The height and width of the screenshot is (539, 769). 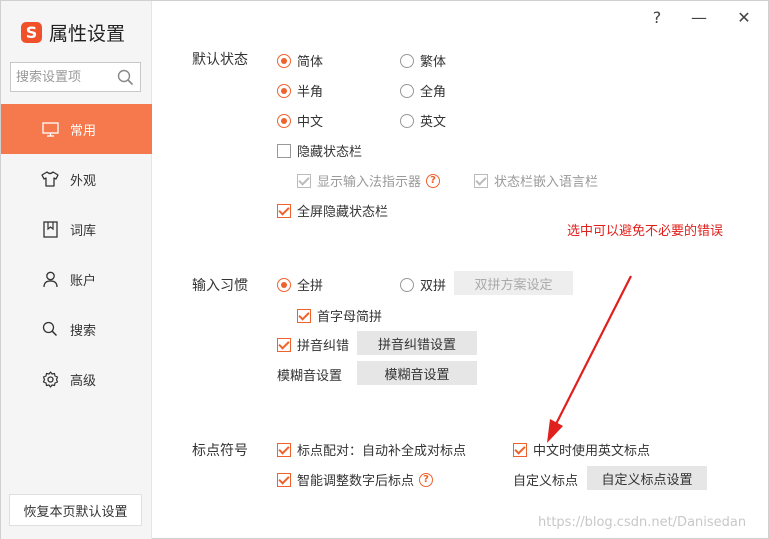 What do you see at coordinates (220, 451) in the screenshot?
I see `section-title-punctuation: 标点符号` at bounding box center [220, 451].